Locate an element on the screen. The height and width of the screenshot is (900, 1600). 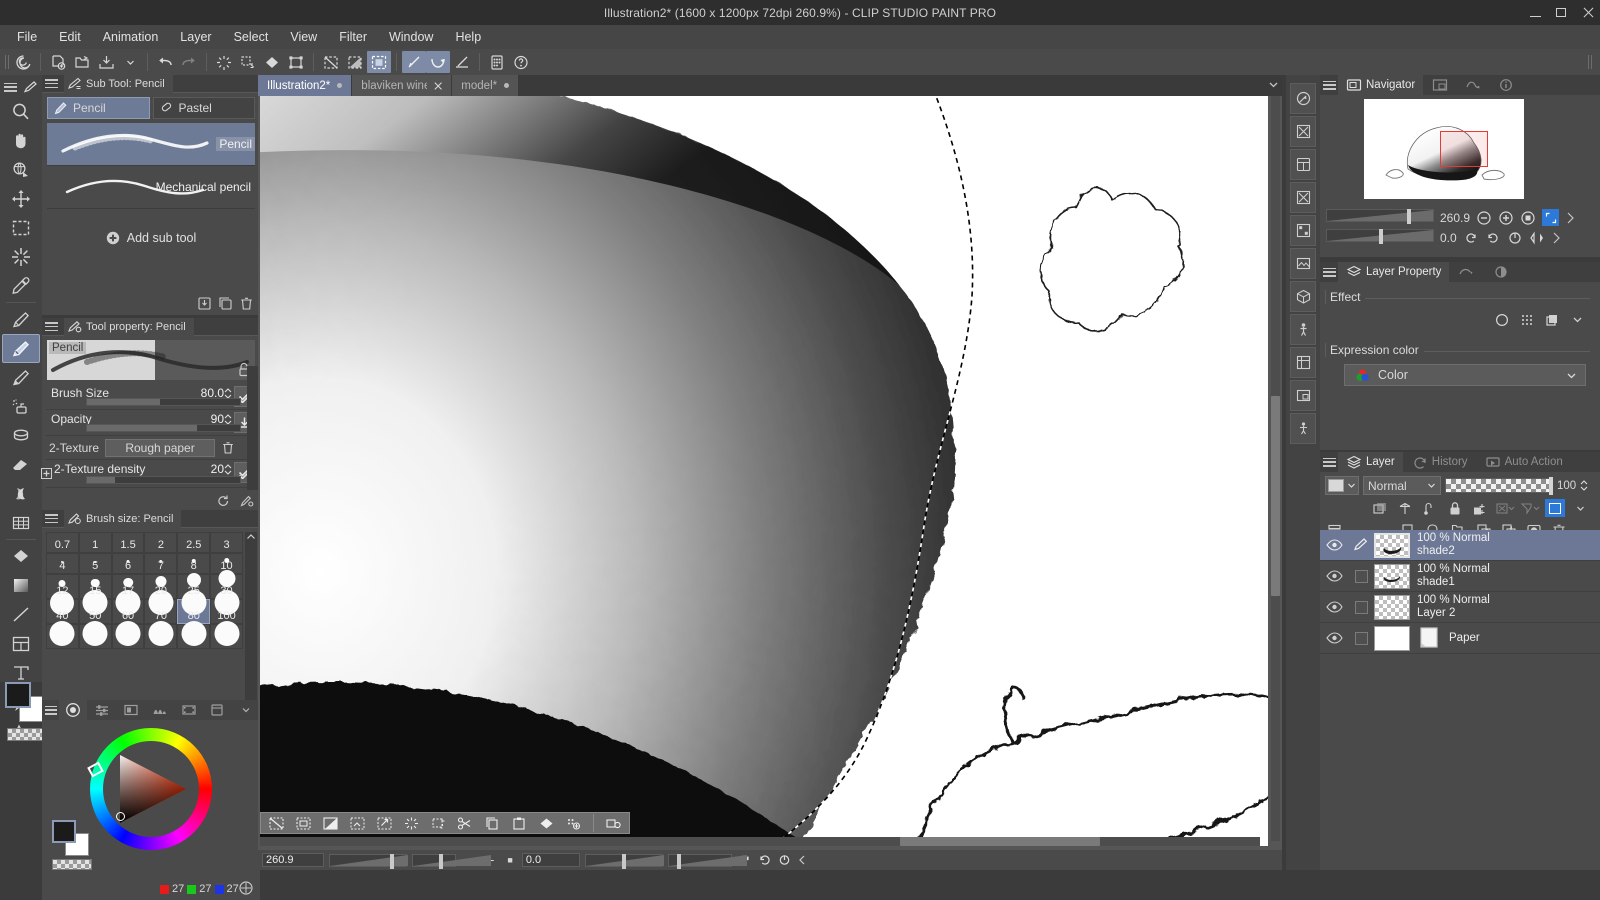
navigator-thumbnail is located at coordinates (1444, 149).